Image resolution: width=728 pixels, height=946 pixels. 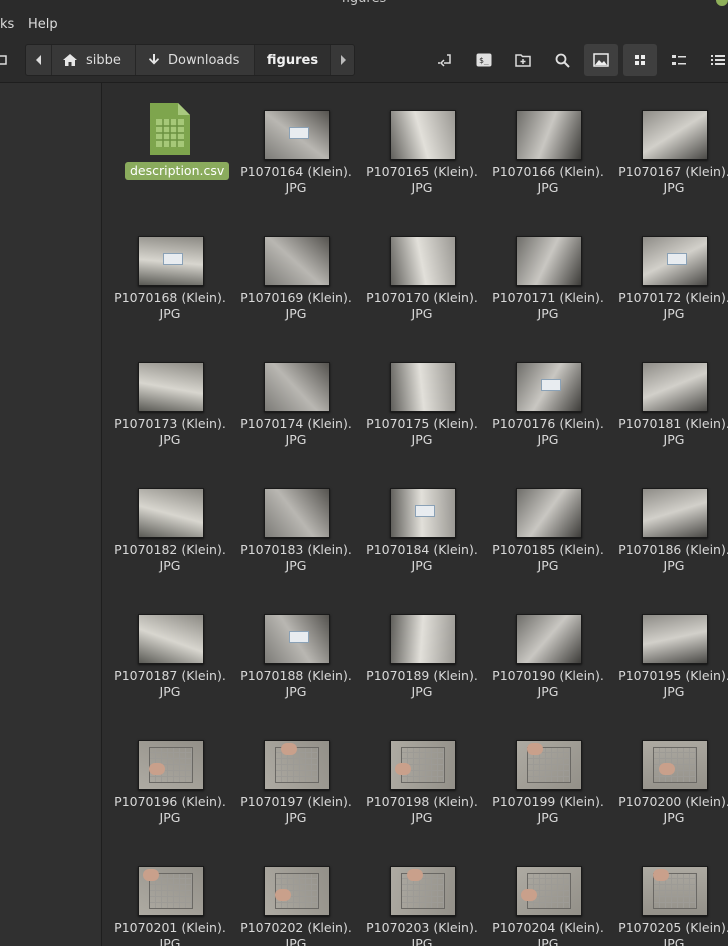 What do you see at coordinates (170, 927) in the screenshot?
I see `file-name: P1070201 (Klein).` at bounding box center [170, 927].